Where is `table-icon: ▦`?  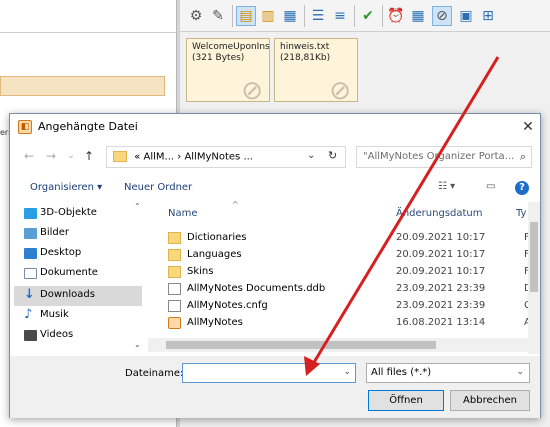 table-icon: ▦ is located at coordinates (418, 16).